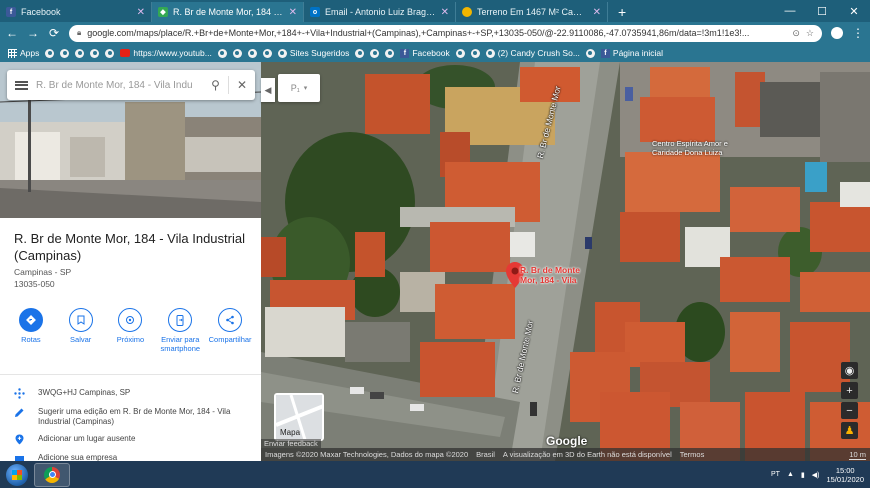 Image resolution: width=870 pixels, height=488 pixels. Describe the element at coordinates (12, 53) in the screenshot. I see `apps-grid-icon` at that location.